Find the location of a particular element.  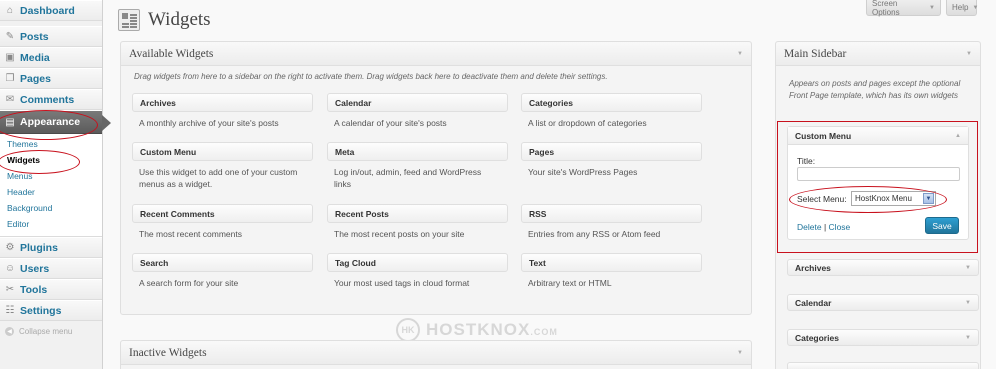

help-button: Help ▼ is located at coordinates (962, 8).